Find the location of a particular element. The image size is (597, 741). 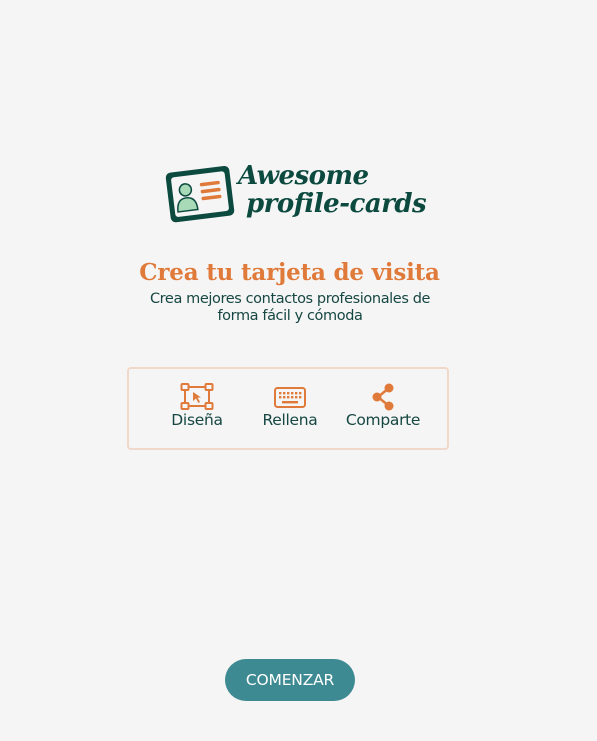

design-icon is located at coordinates (197, 396).